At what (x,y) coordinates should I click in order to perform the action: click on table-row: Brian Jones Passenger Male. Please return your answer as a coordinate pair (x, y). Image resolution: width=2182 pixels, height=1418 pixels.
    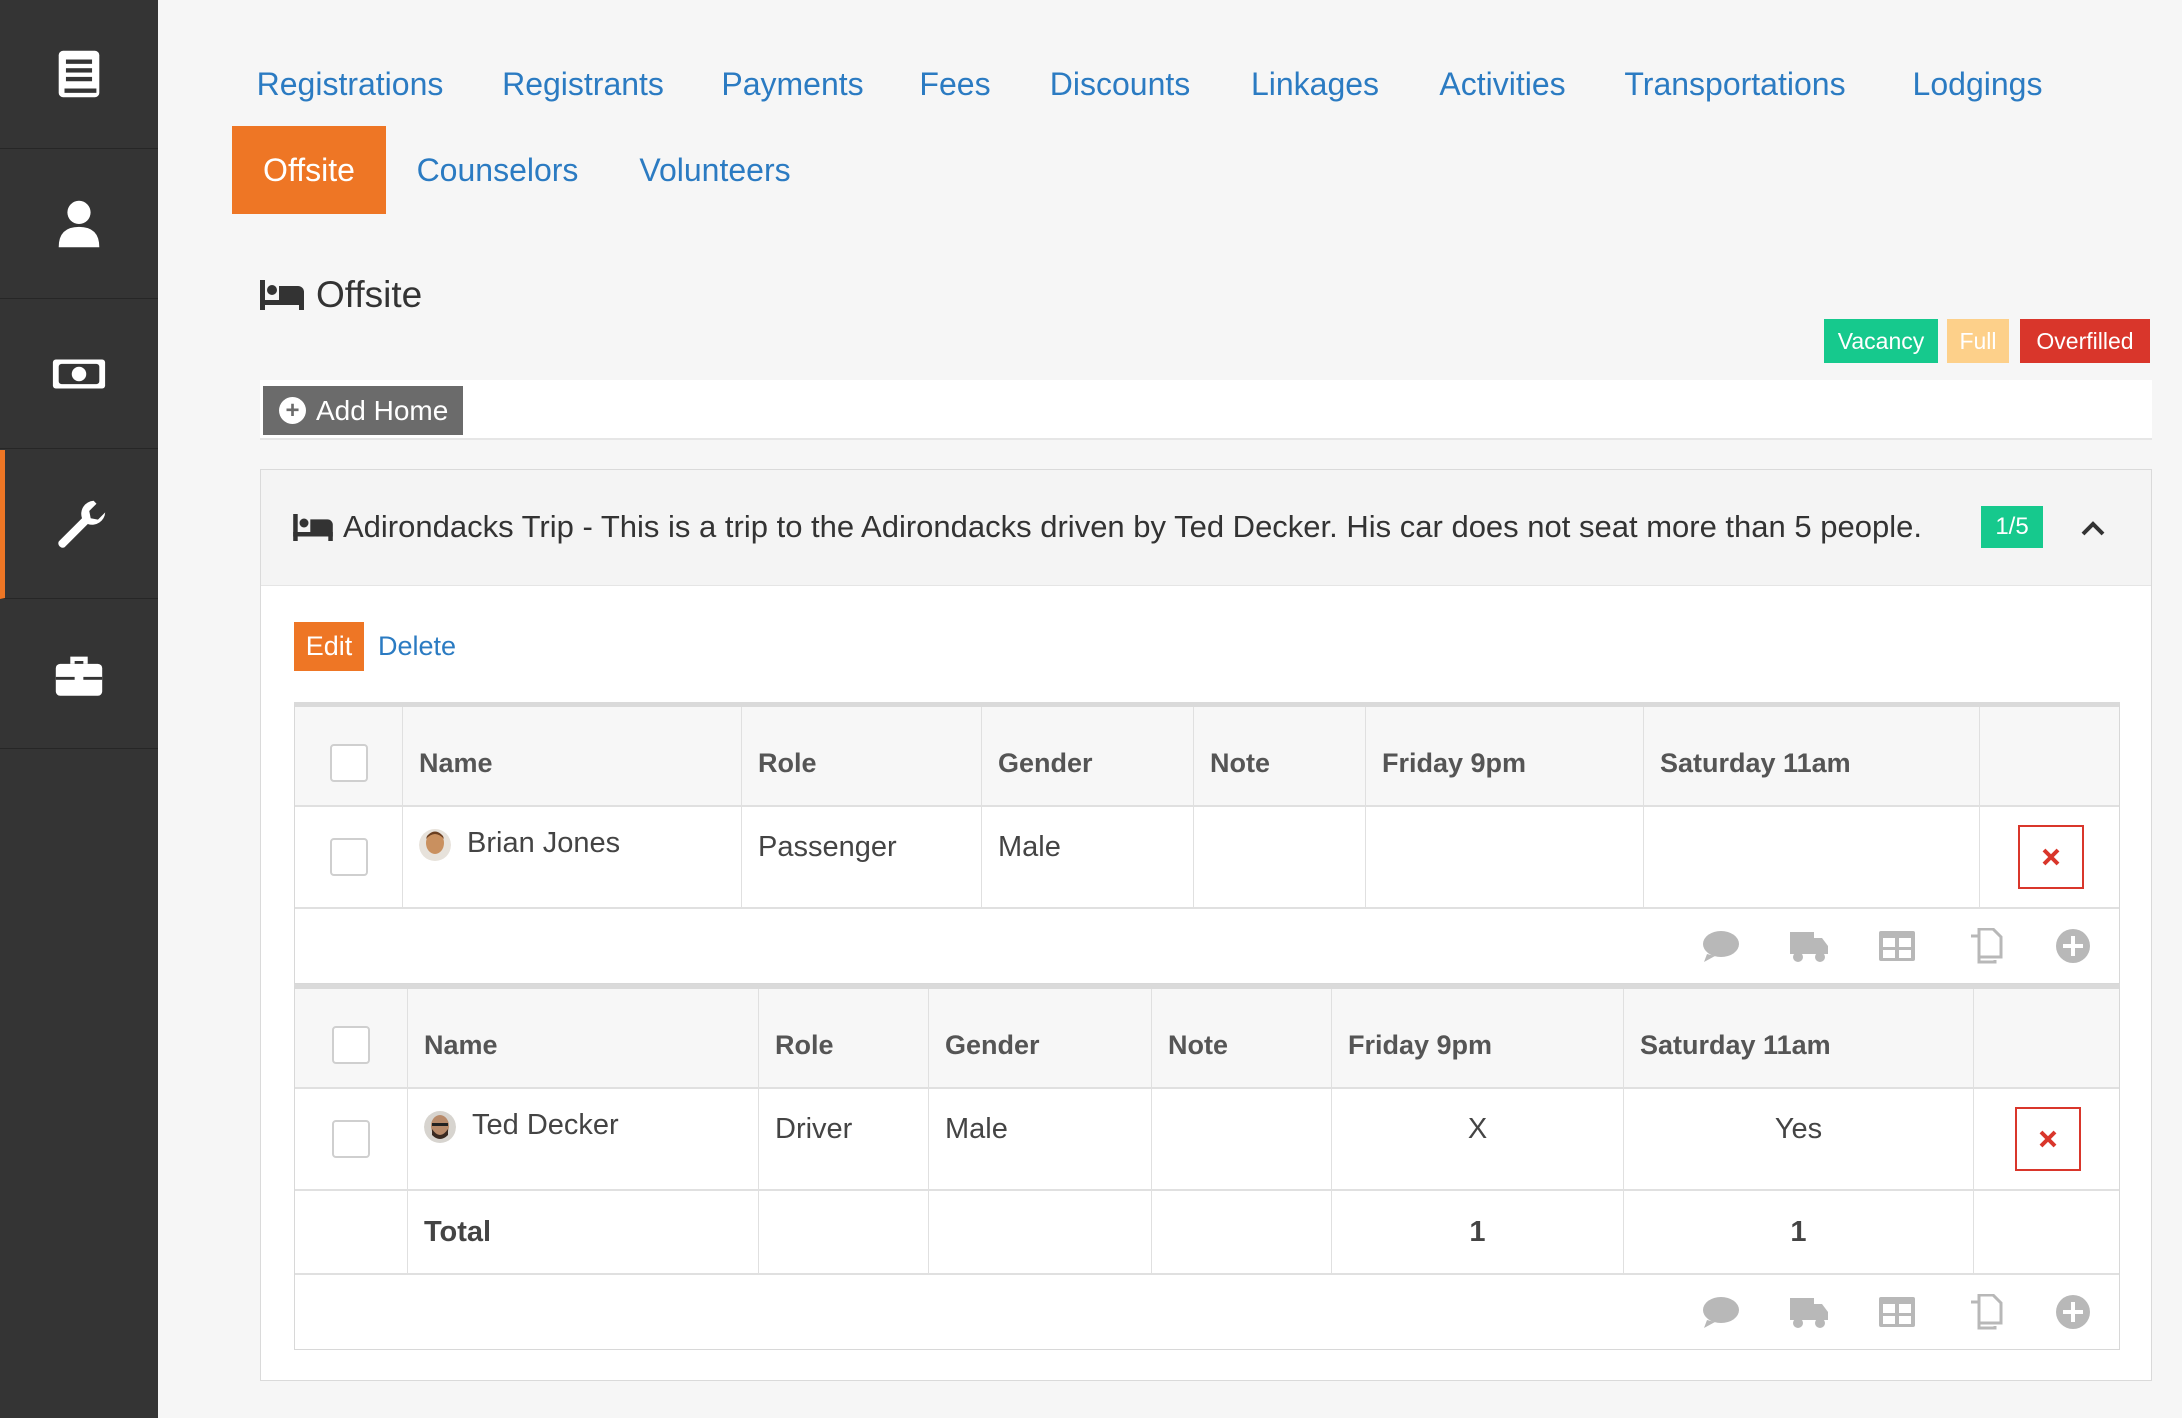
    Looking at the image, I should click on (1207, 858).